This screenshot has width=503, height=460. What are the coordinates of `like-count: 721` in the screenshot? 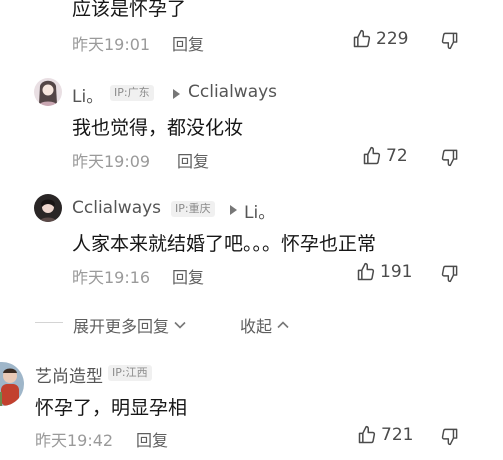 It's located at (397, 435).